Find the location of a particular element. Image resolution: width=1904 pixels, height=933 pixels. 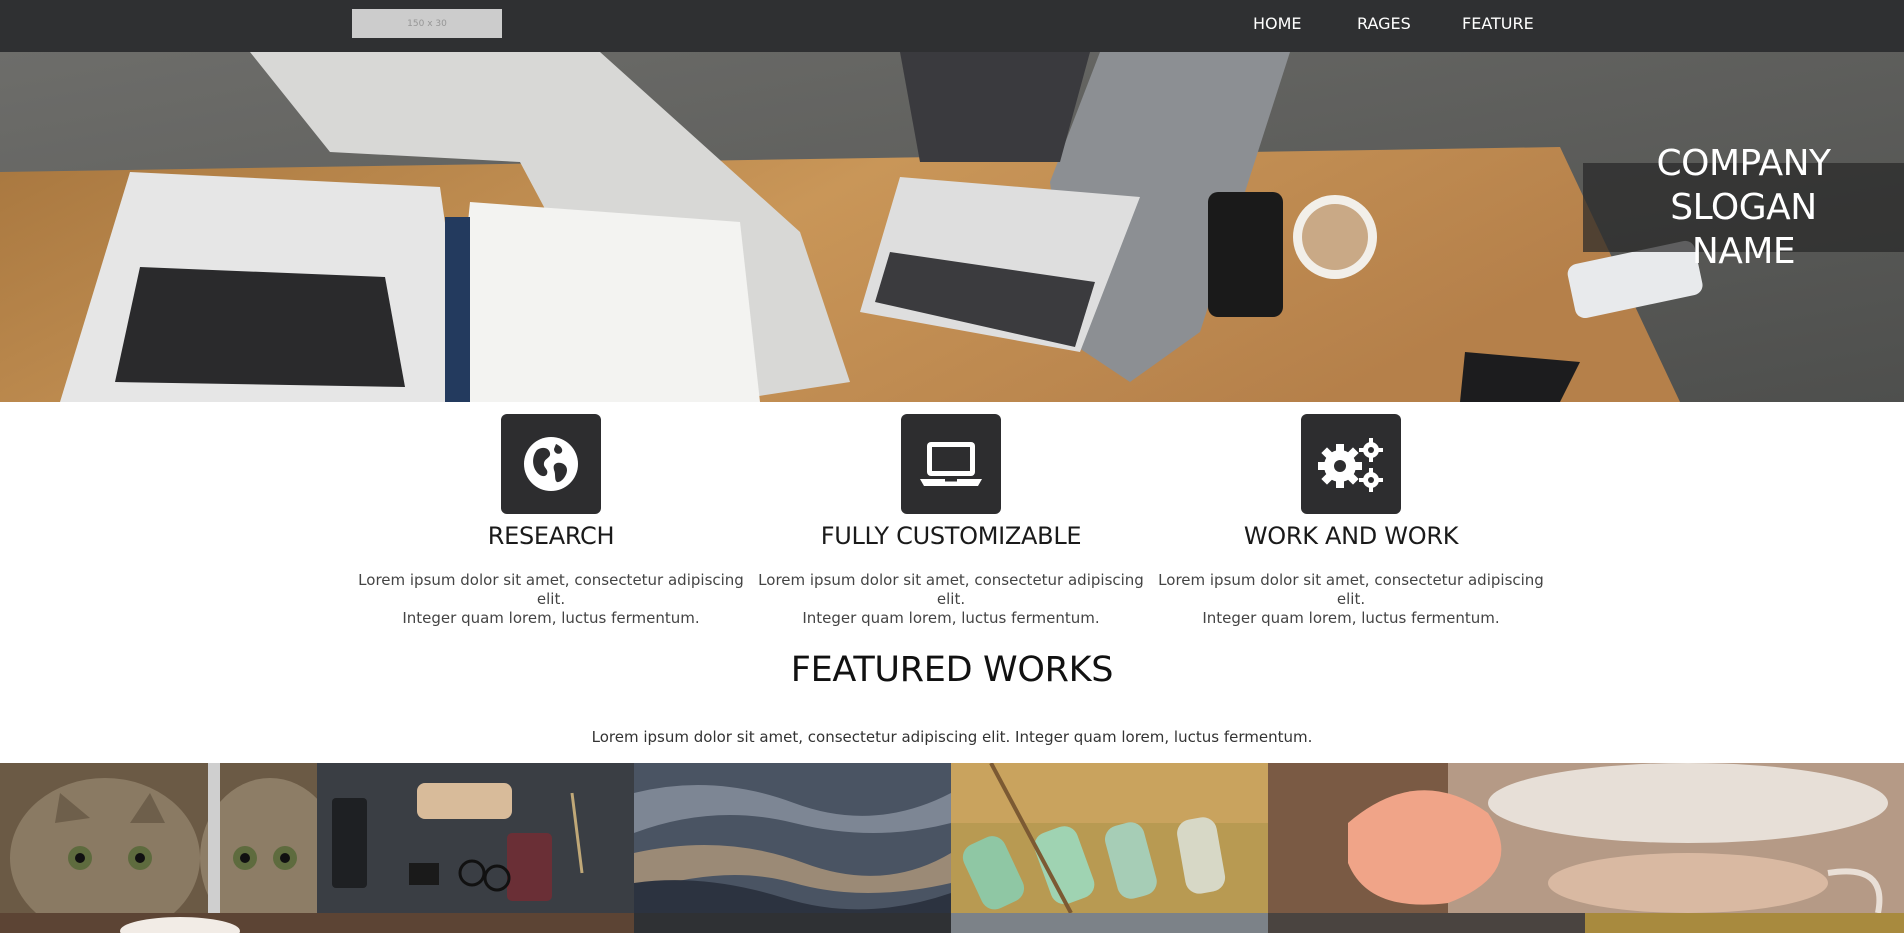

bottles-image is located at coordinates (1109, 838).